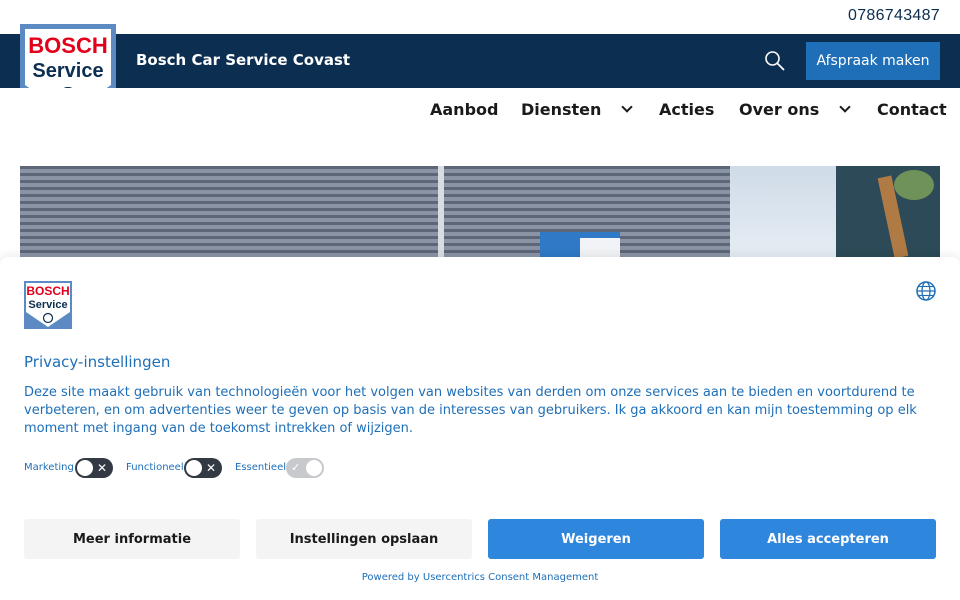 The image size is (960, 600). Describe the element at coordinates (912, 109) in the screenshot. I see `nav-item-contact: Contact` at that location.